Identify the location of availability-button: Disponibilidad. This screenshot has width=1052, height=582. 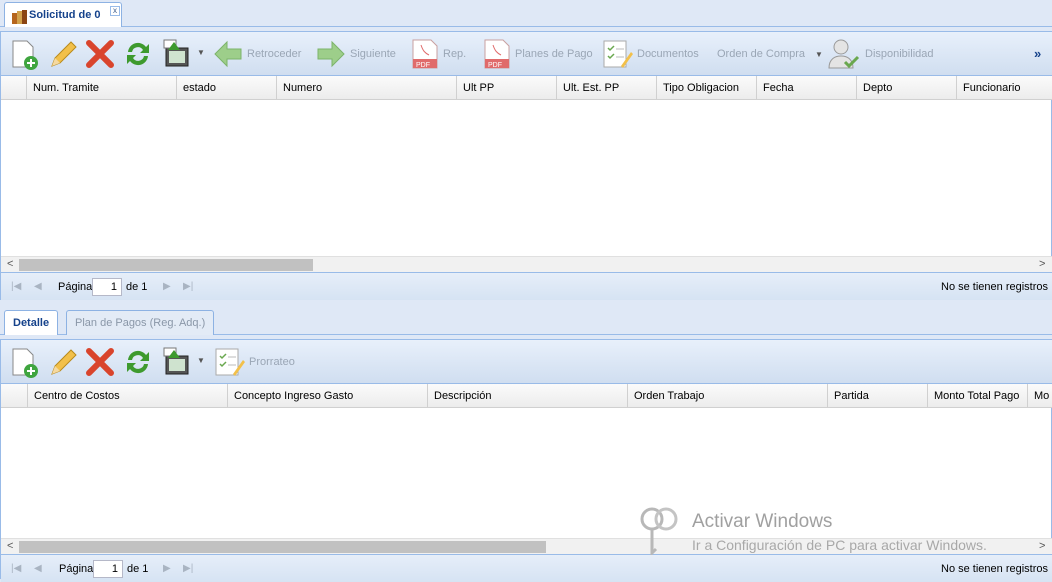
(880, 54).